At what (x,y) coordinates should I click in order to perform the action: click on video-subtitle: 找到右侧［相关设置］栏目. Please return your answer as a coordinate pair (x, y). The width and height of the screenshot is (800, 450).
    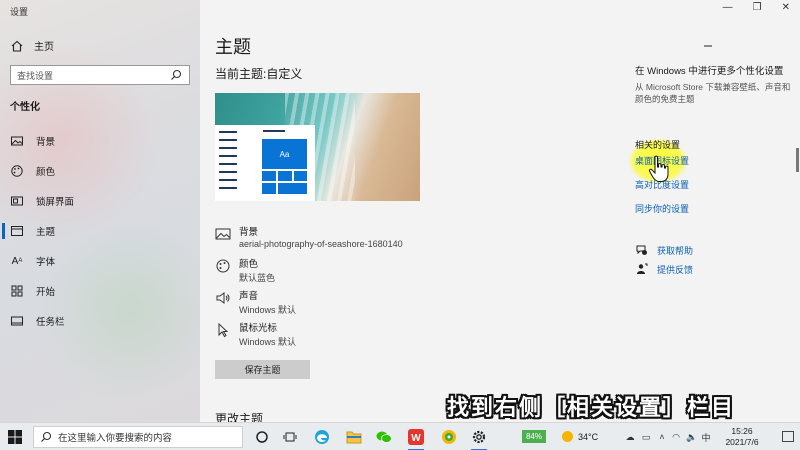
    Looking at the image, I should click on (591, 407).